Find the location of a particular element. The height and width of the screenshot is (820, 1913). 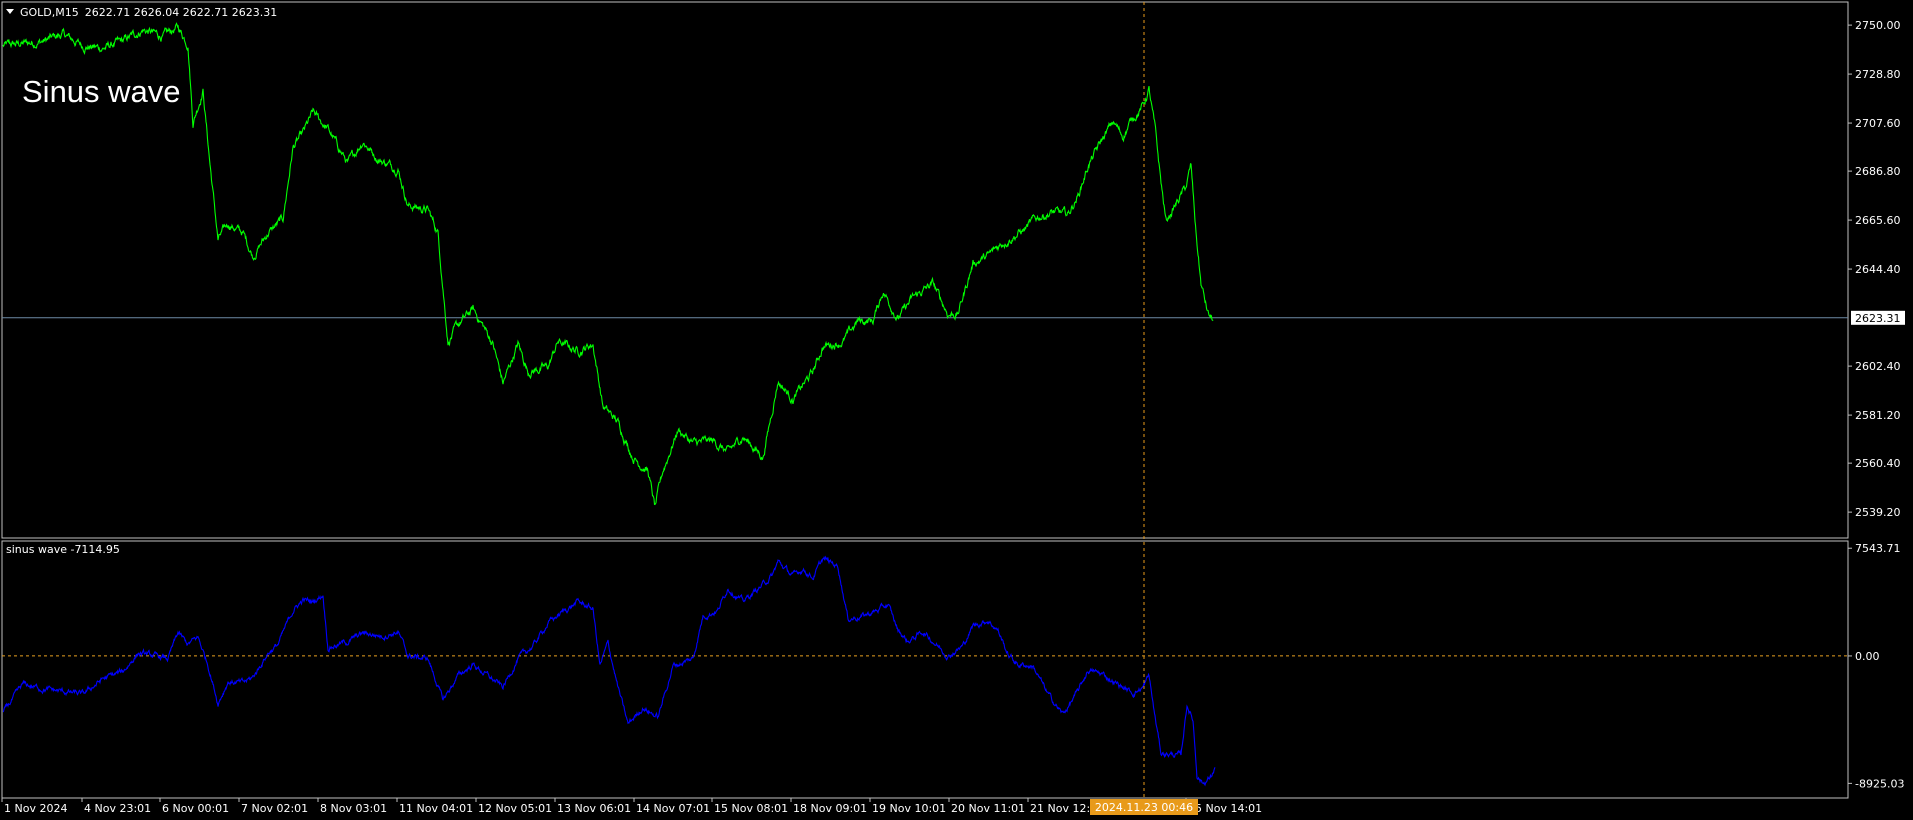

y-tick-label: 2665.60 is located at coordinates (1878, 220).